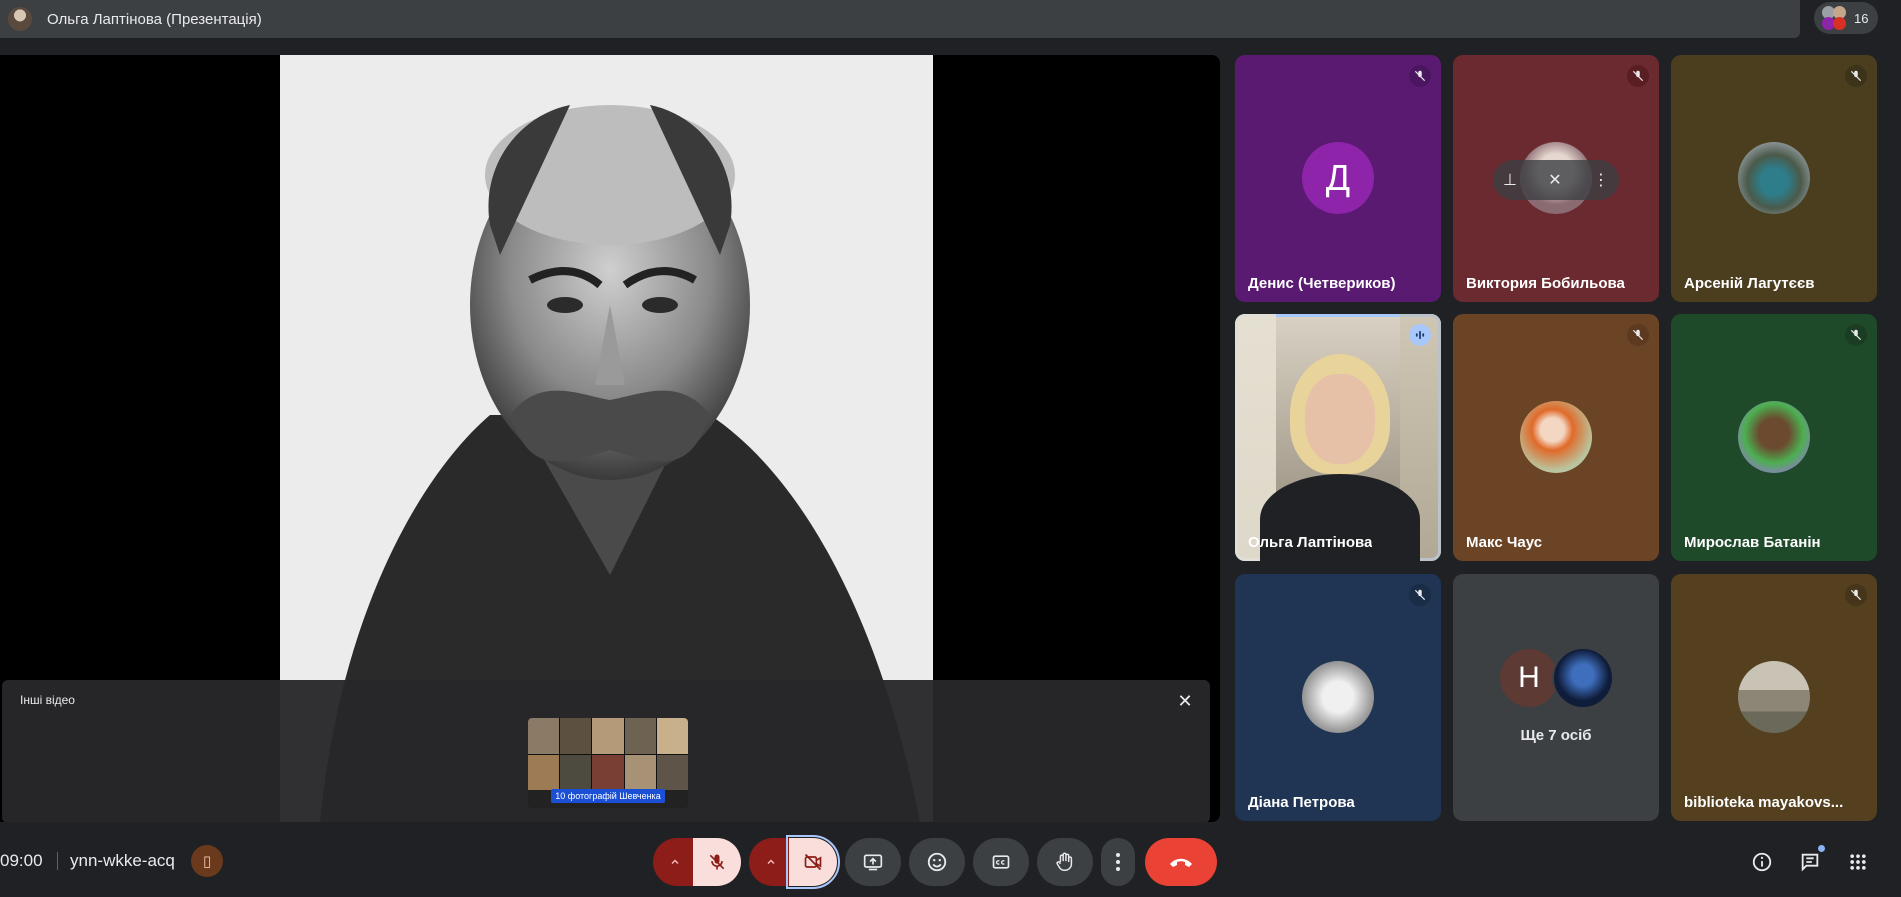  Describe the element at coordinates (1420, 335) in the screenshot. I see `speaking-indicator-icon` at that location.